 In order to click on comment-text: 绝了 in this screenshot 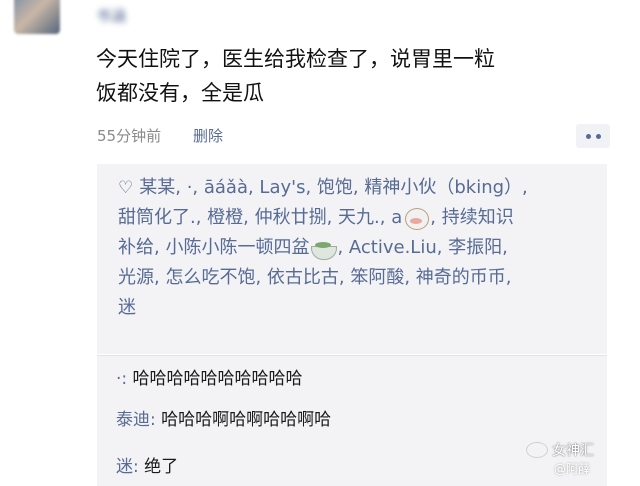, I will do `click(158, 467)`.